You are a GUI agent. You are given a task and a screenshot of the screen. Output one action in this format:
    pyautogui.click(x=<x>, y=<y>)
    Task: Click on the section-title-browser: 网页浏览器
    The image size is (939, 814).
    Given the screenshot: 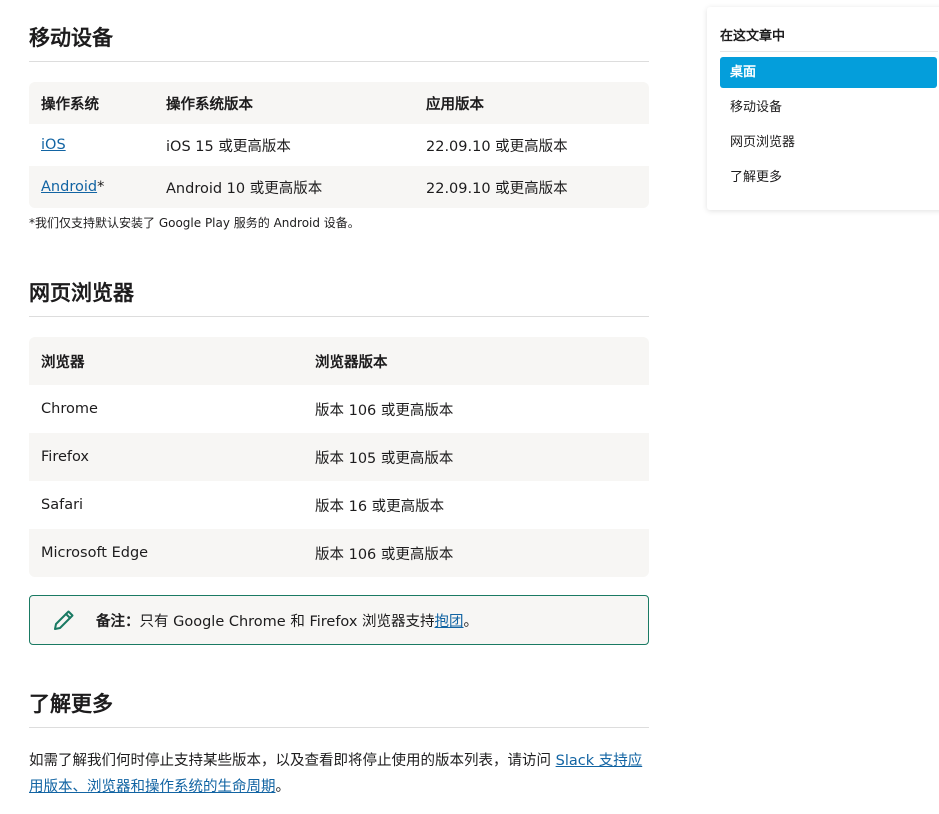 What is the action you would take?
    pyautogui.click(x=339, y=297)
    